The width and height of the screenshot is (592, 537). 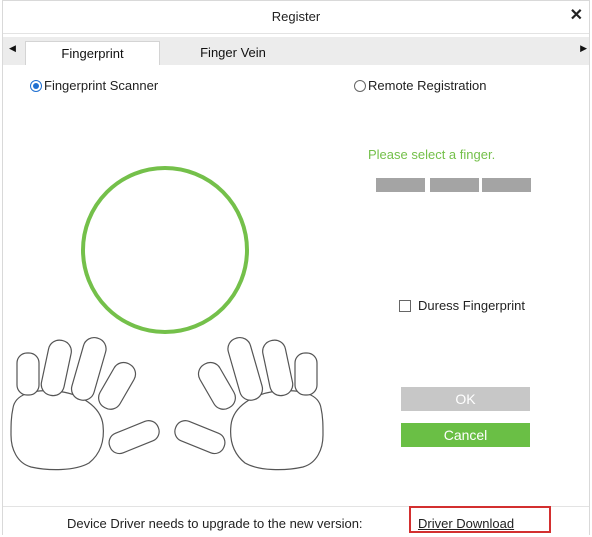 What do you see at coordinates (134, 437) in the screenshot?
I see `left-thumb` at bounding box center [134, 437].